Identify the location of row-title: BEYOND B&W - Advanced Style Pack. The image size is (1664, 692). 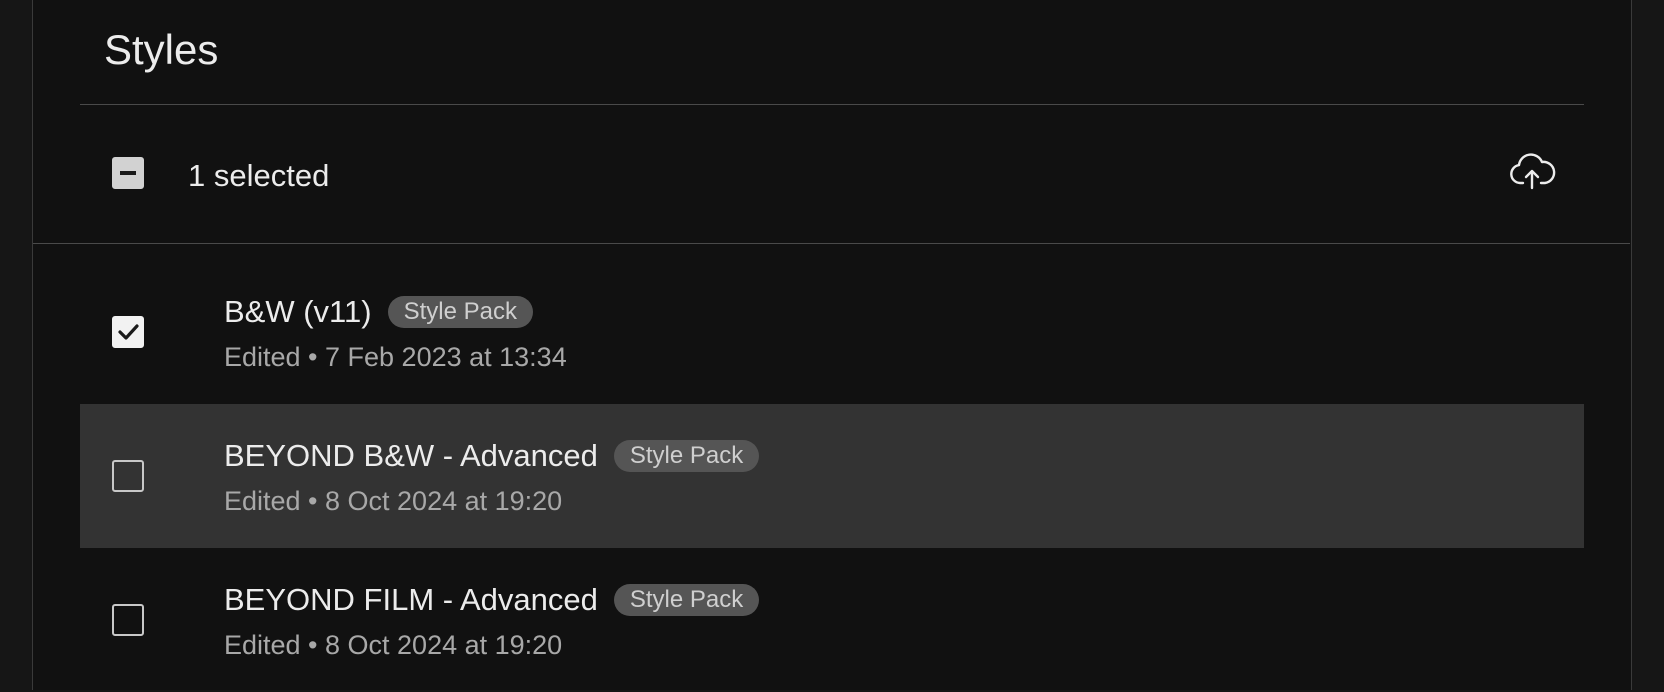
(492, 456).